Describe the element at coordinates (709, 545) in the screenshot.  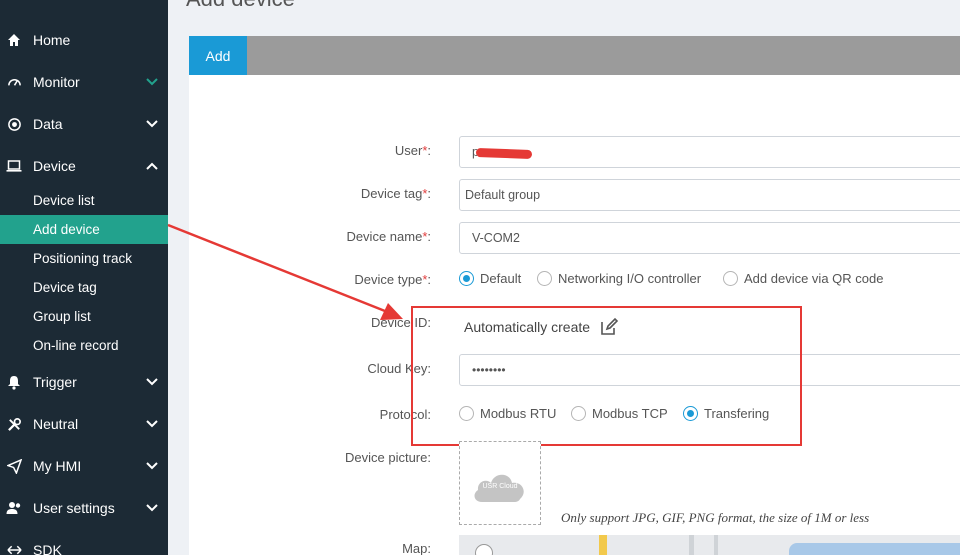
I see `map-view` at that location.